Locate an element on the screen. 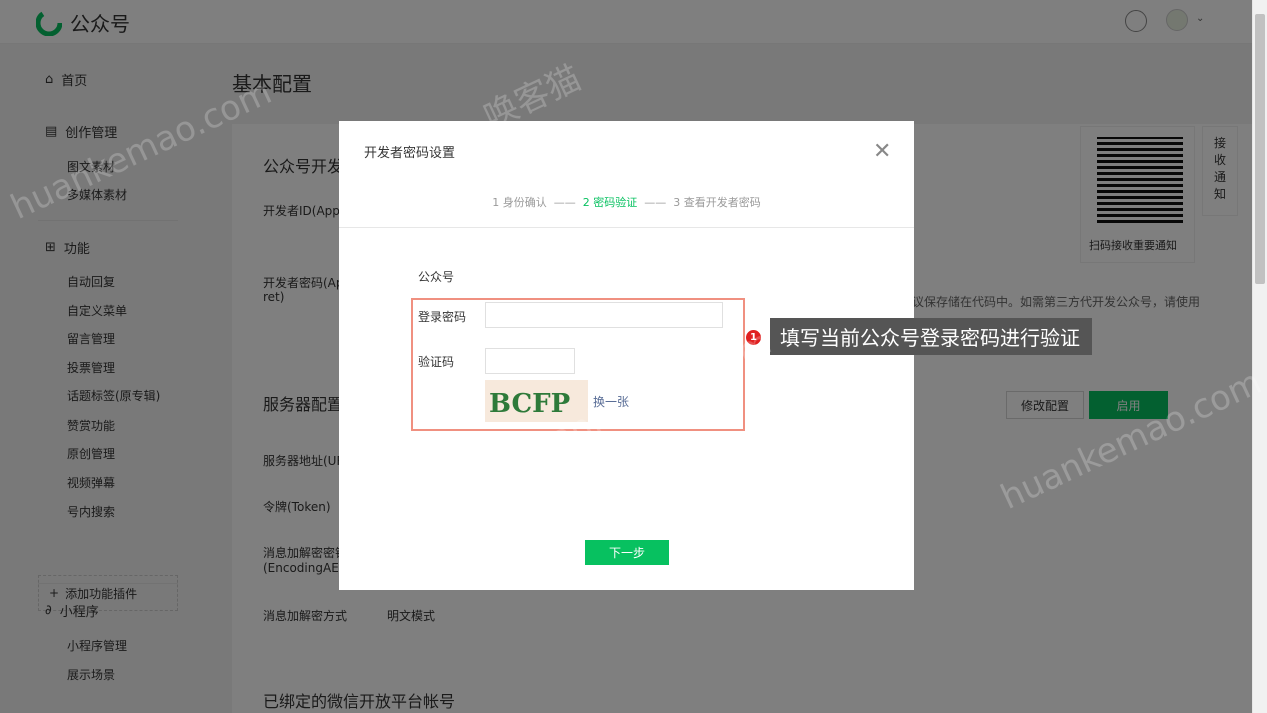 Image resolution: width=1267 pixels, height=713 pixels. callout-number: 1 is located at coordinates (753, 337).